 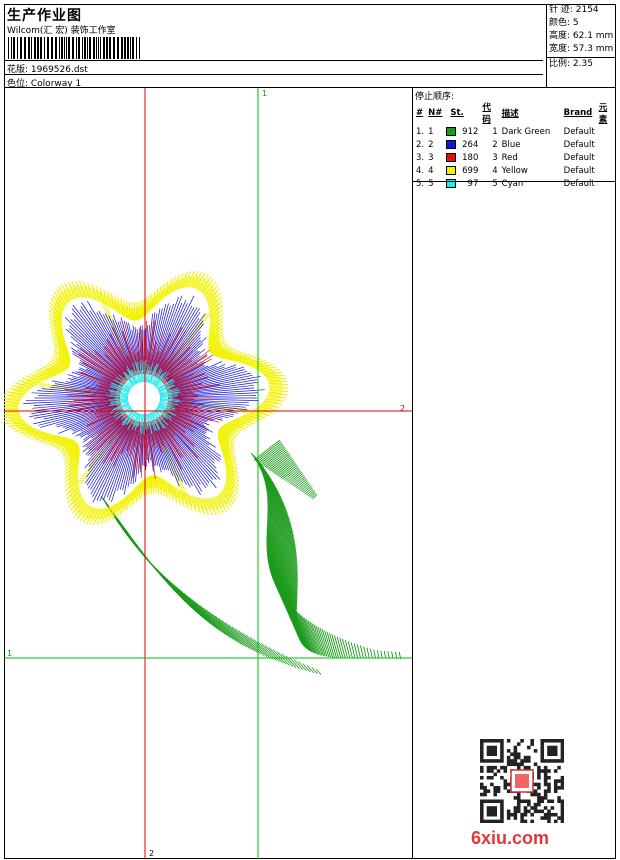 I want to click on col-header: #, so click(x=420, y=113).